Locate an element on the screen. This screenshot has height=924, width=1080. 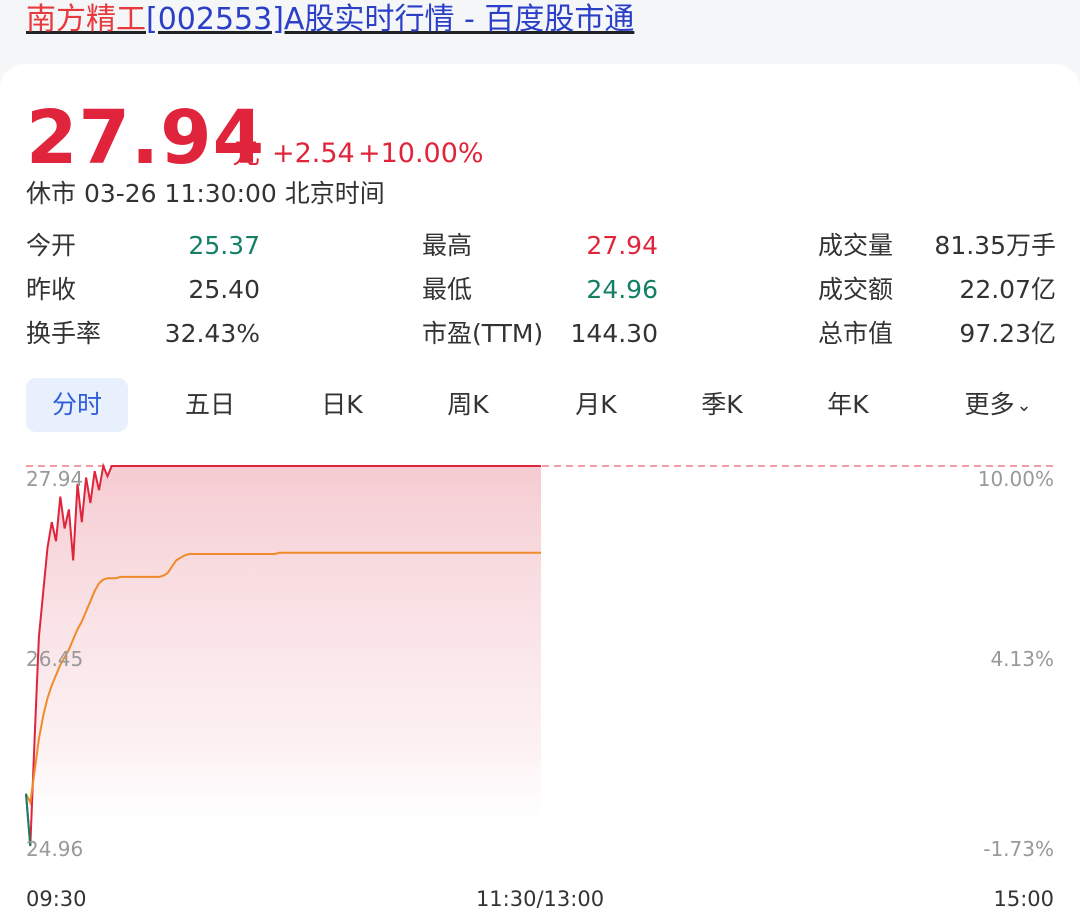
stat-value-turnover: 32.43% is located at coordinates (212, 333).